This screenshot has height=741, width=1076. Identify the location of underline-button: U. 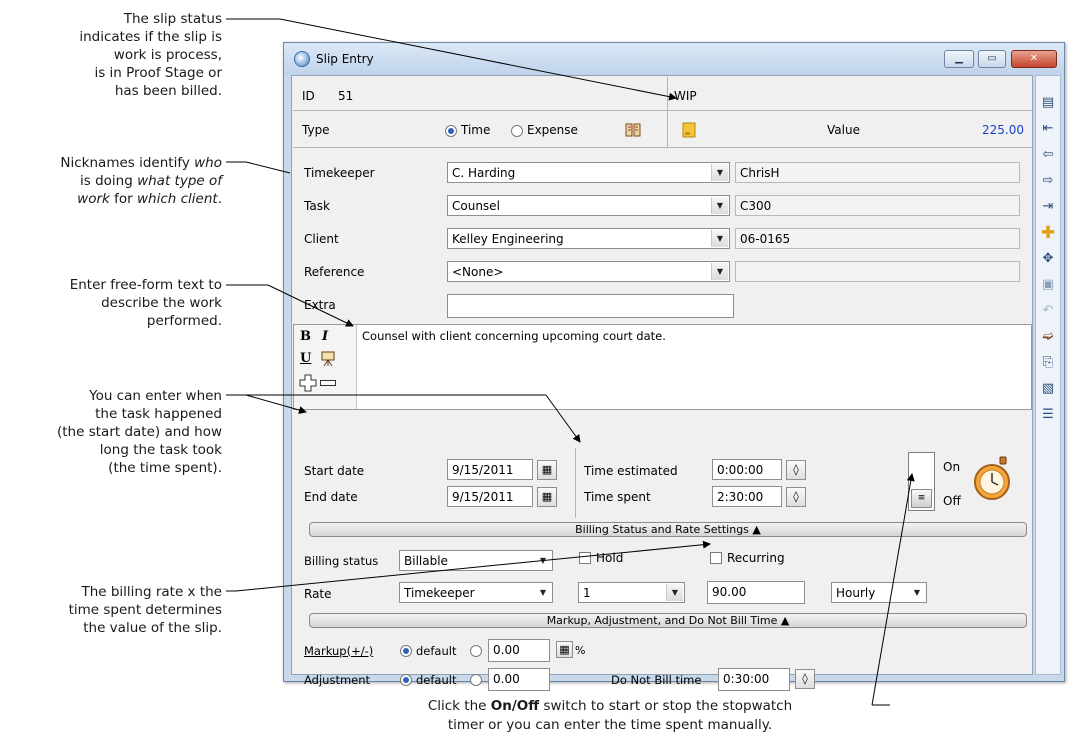
(305, 358).